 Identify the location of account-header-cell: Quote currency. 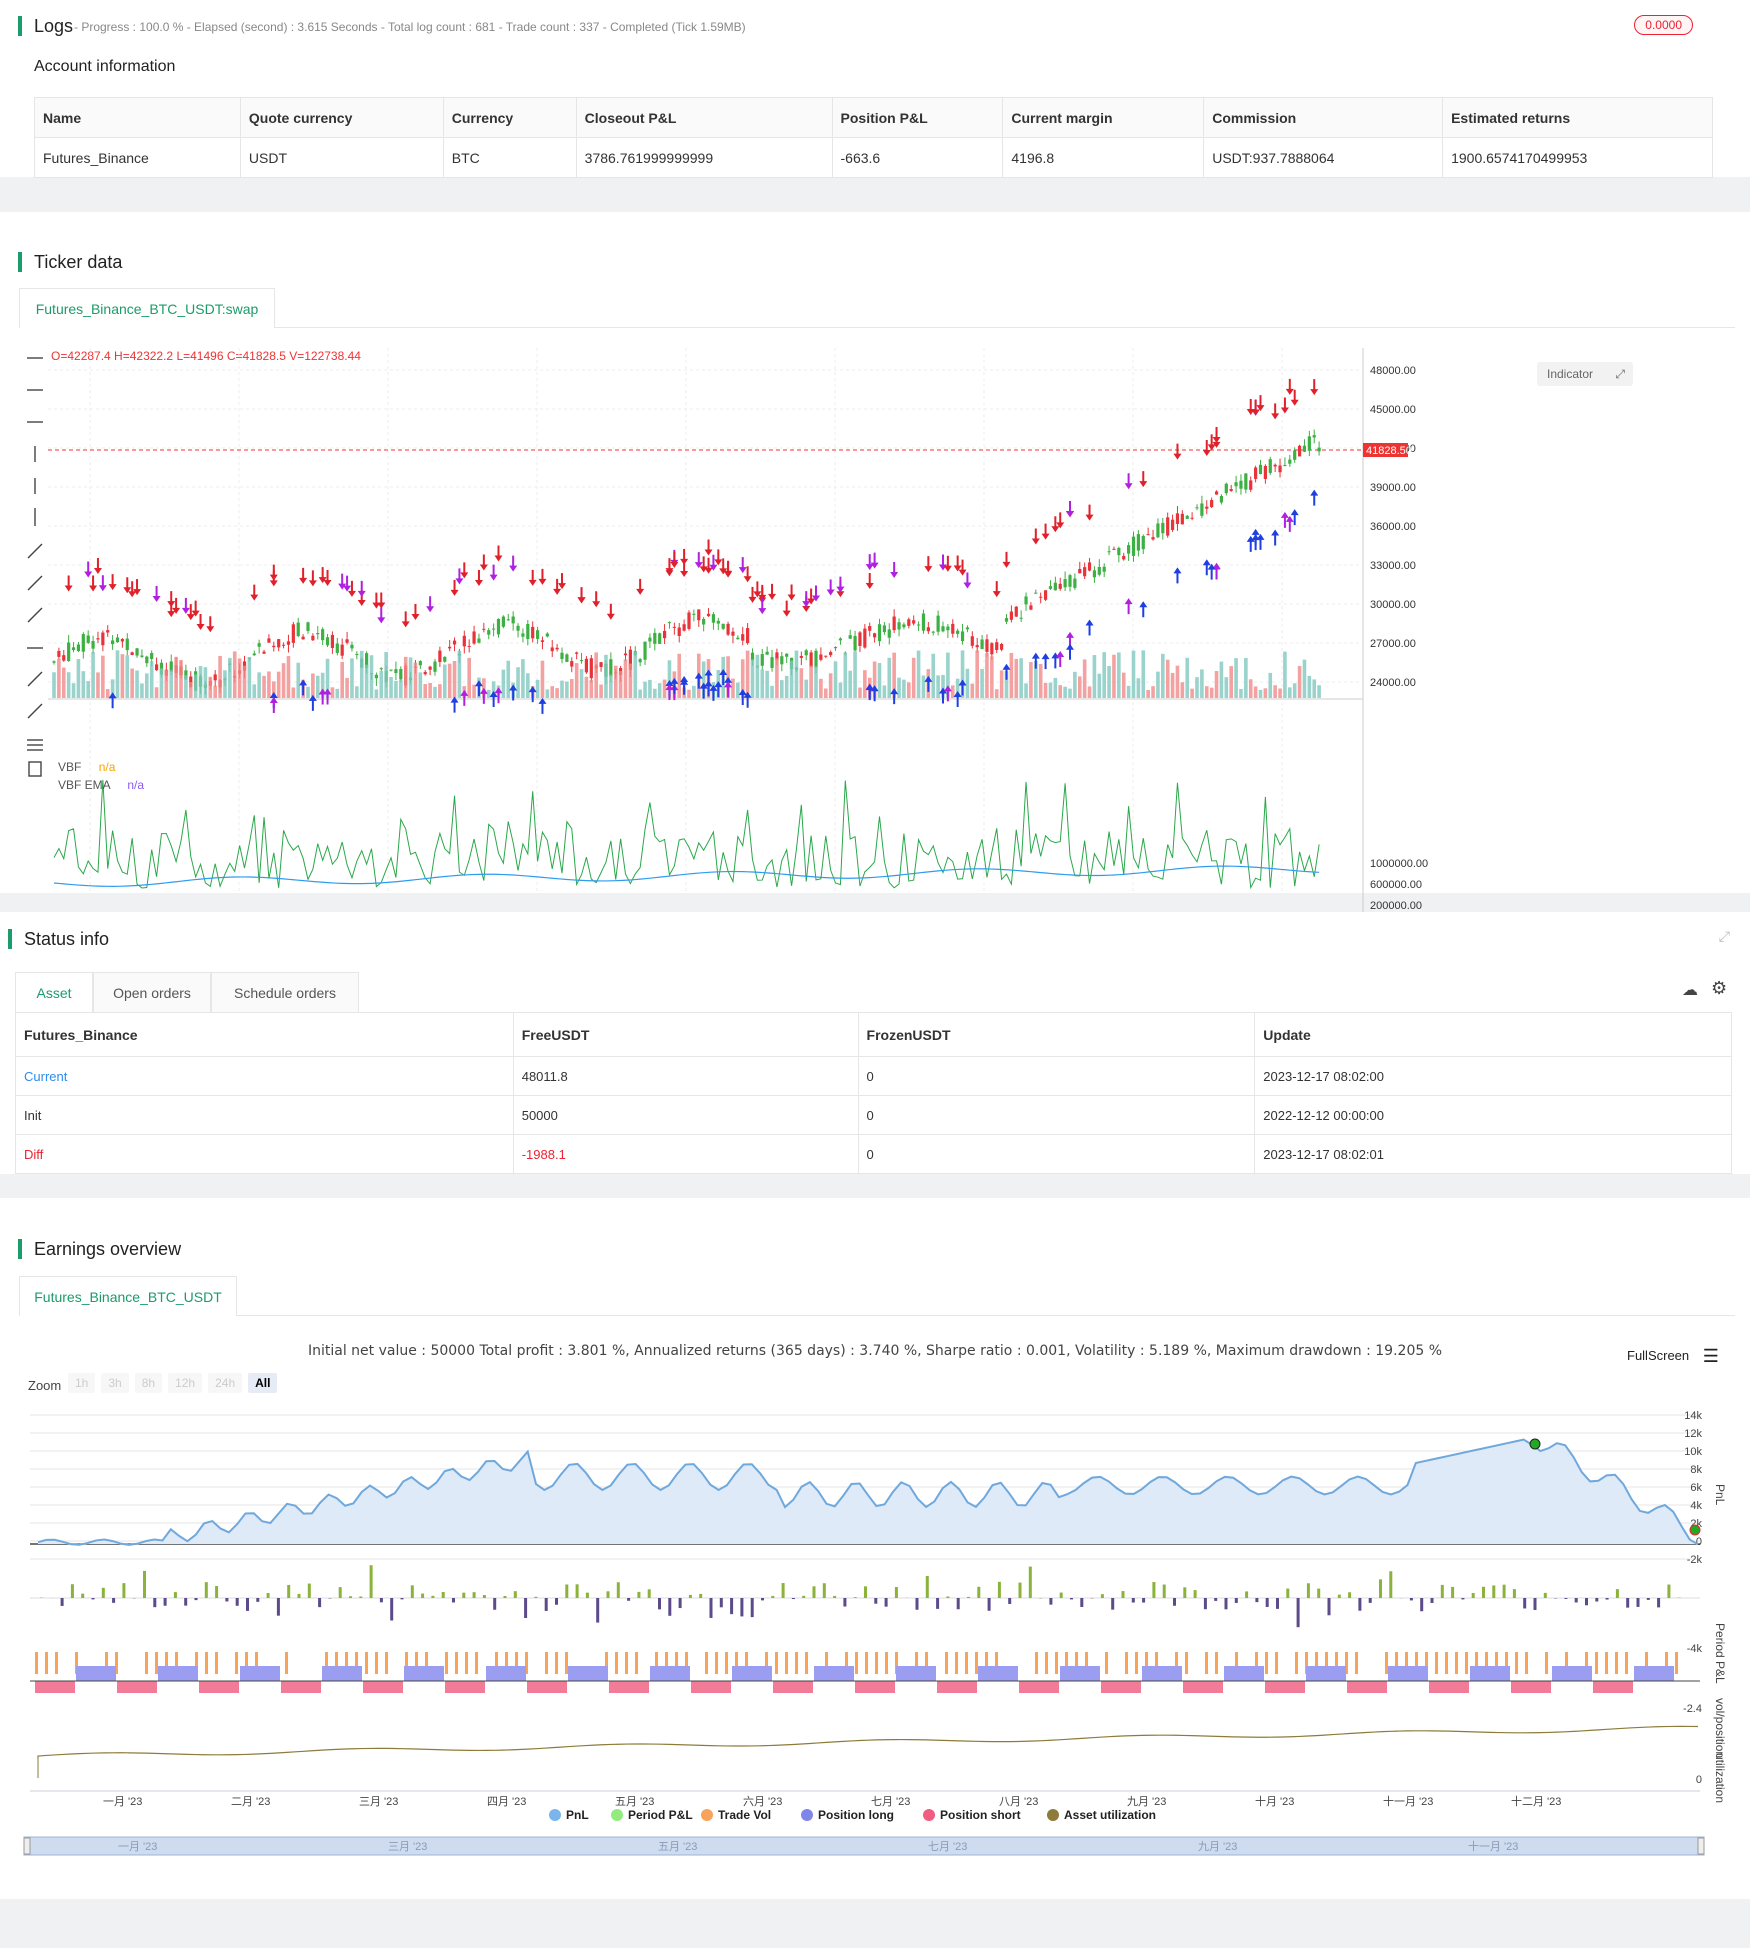
(341, 118).